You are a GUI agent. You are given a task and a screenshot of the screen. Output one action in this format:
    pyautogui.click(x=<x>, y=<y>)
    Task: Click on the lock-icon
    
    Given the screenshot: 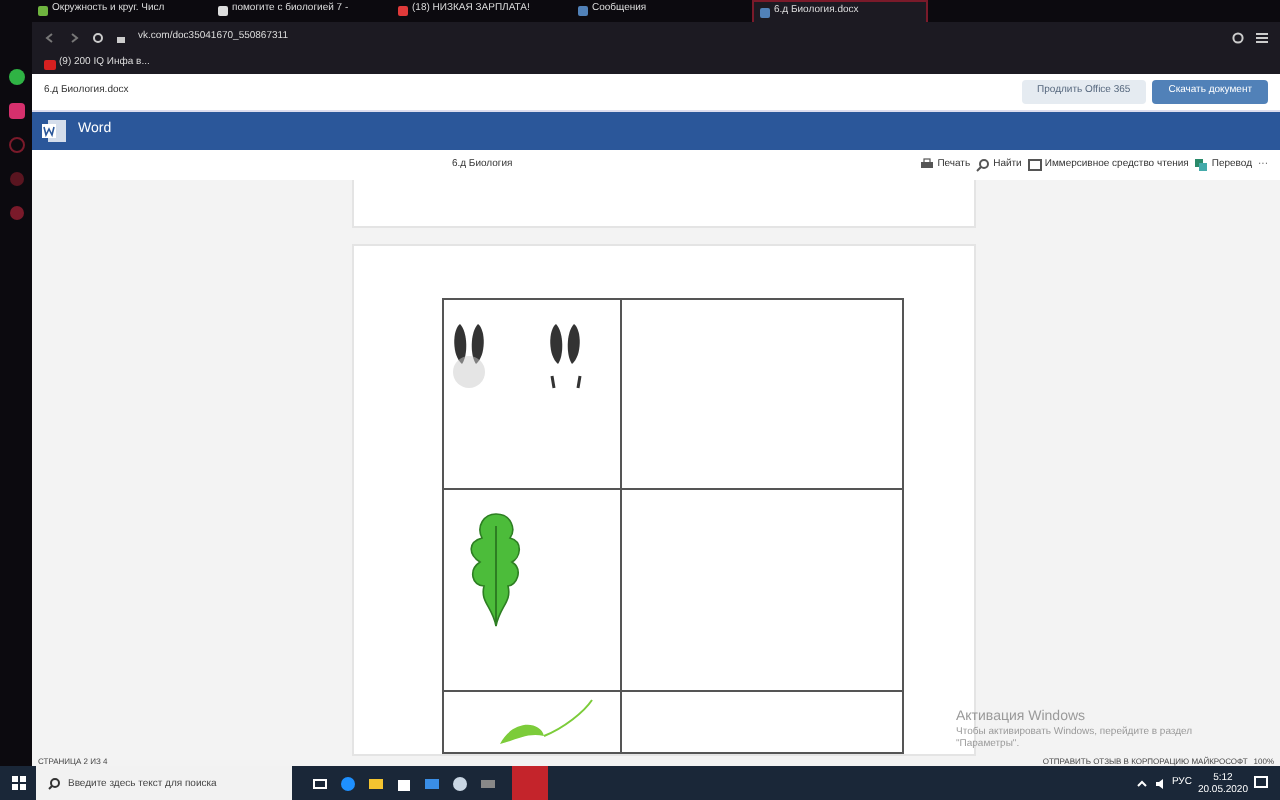 What is the action you would take?
    pyautogui.click(x=121, y=38)
    